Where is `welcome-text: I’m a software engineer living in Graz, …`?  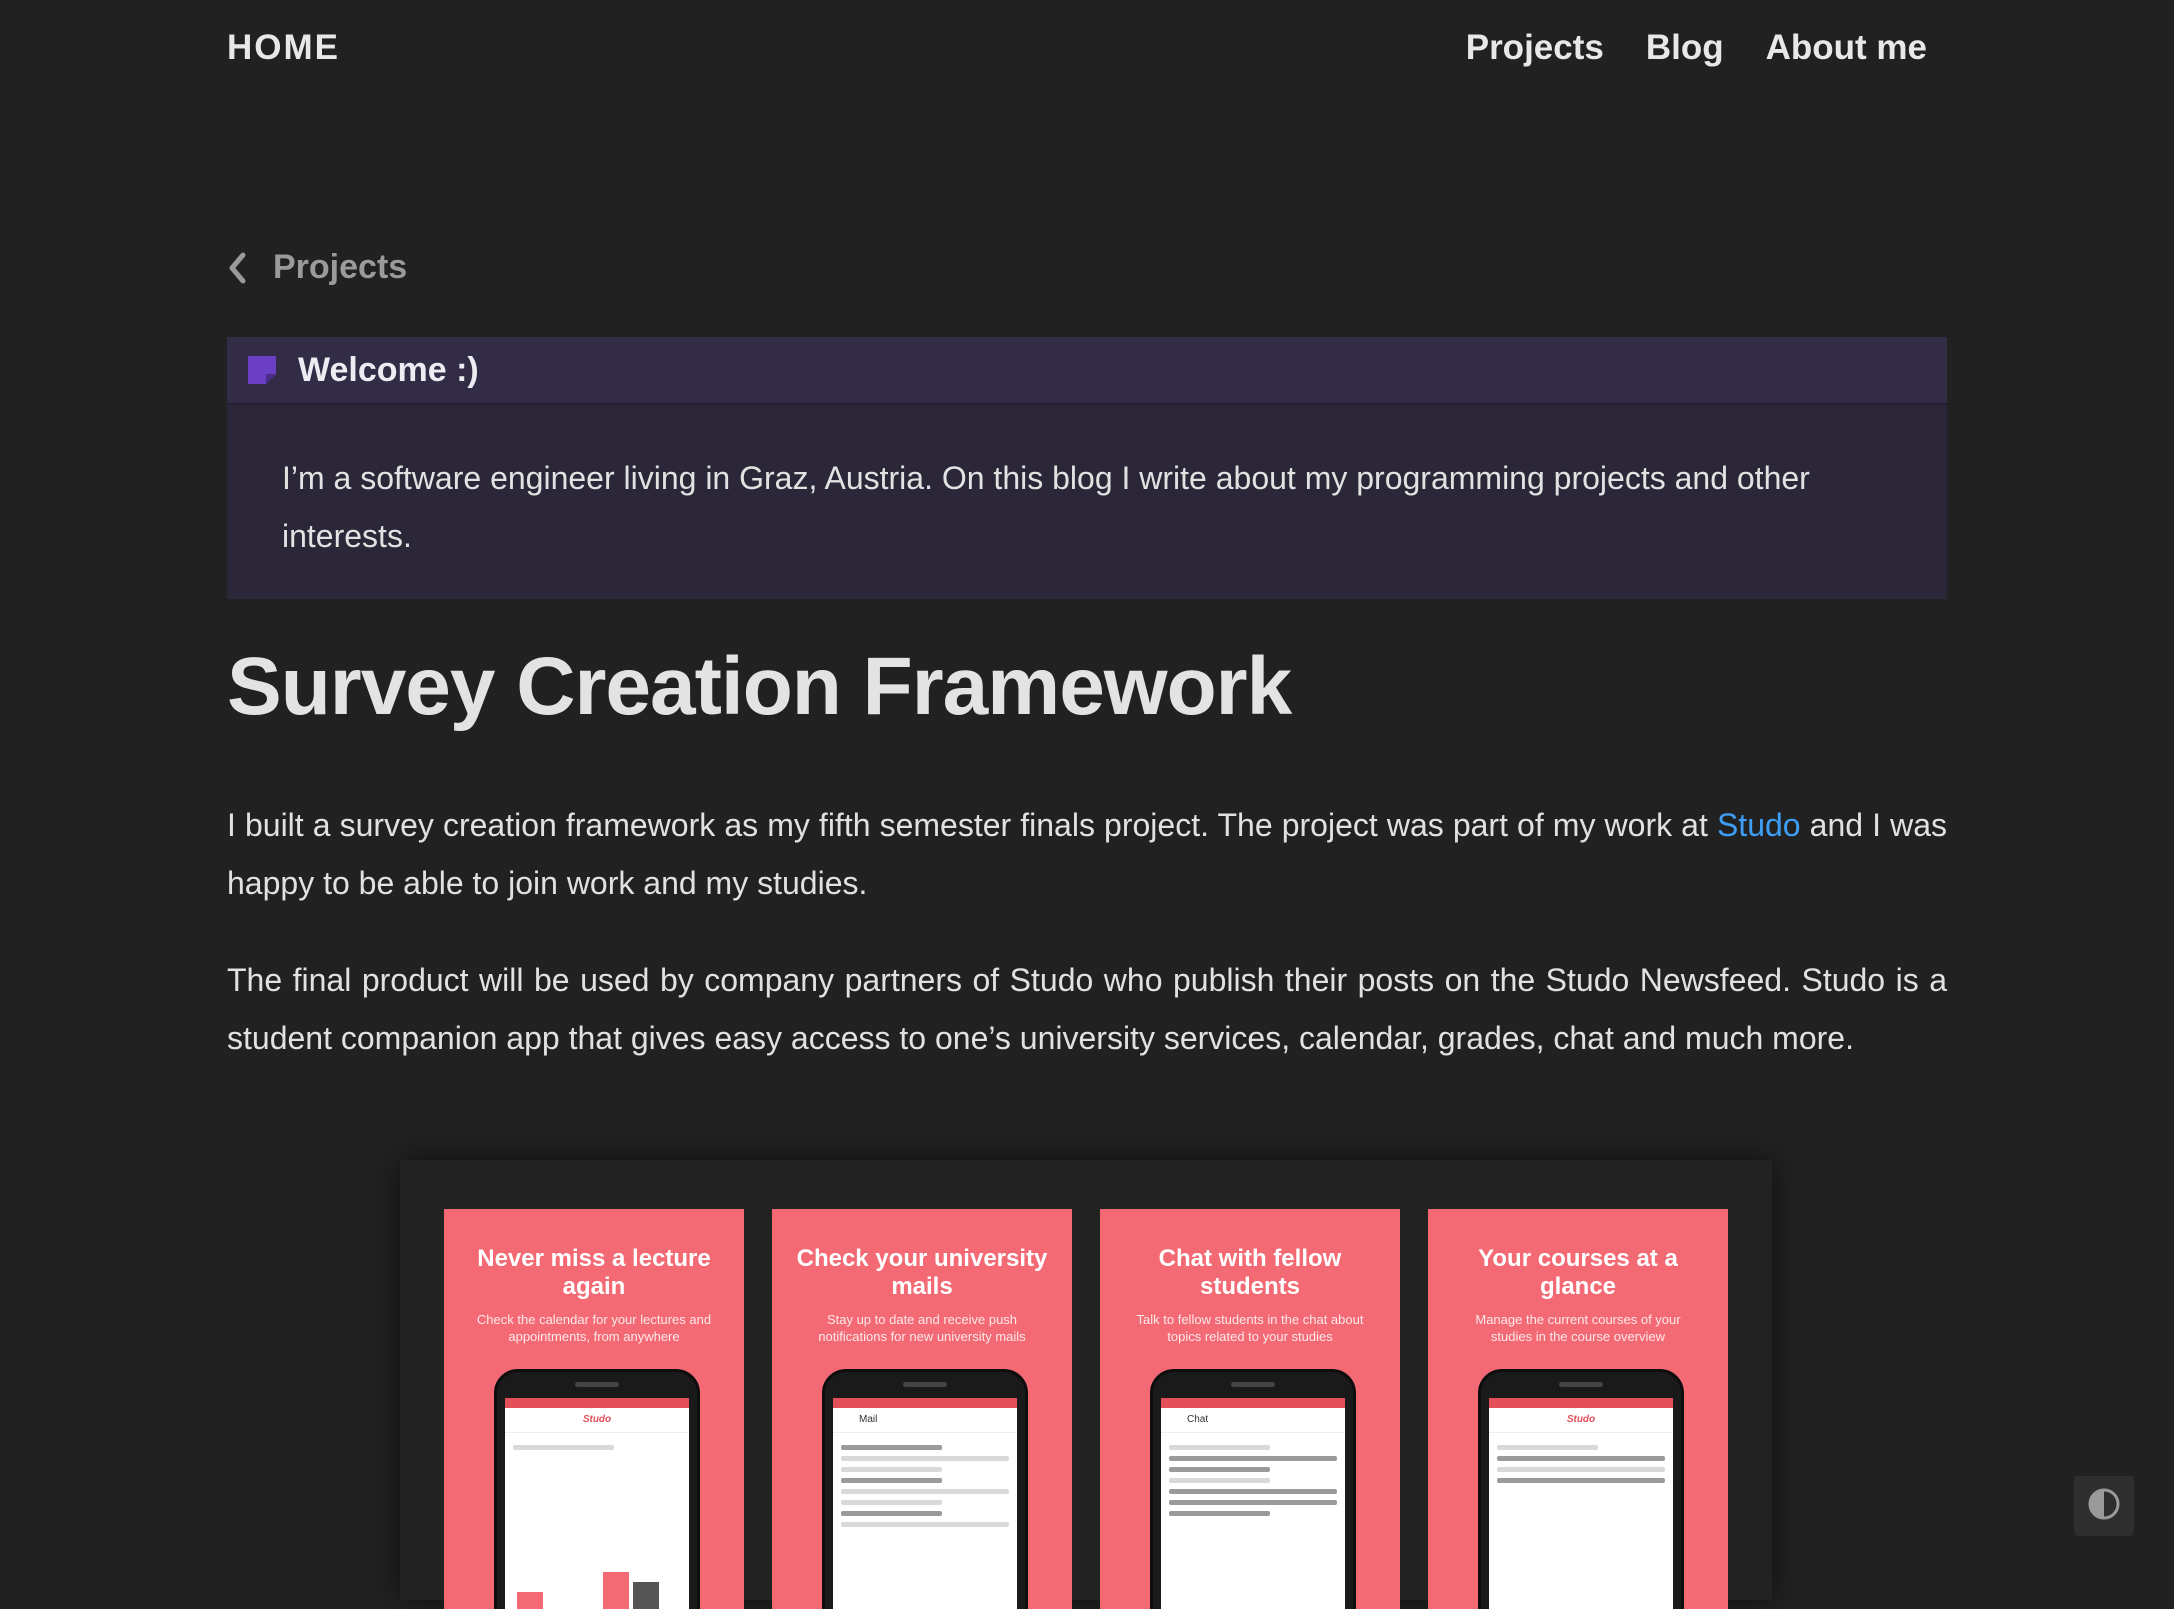
welcome-text: I’m a software engineer living in Graz, … is located at coordinates (1046, 507).